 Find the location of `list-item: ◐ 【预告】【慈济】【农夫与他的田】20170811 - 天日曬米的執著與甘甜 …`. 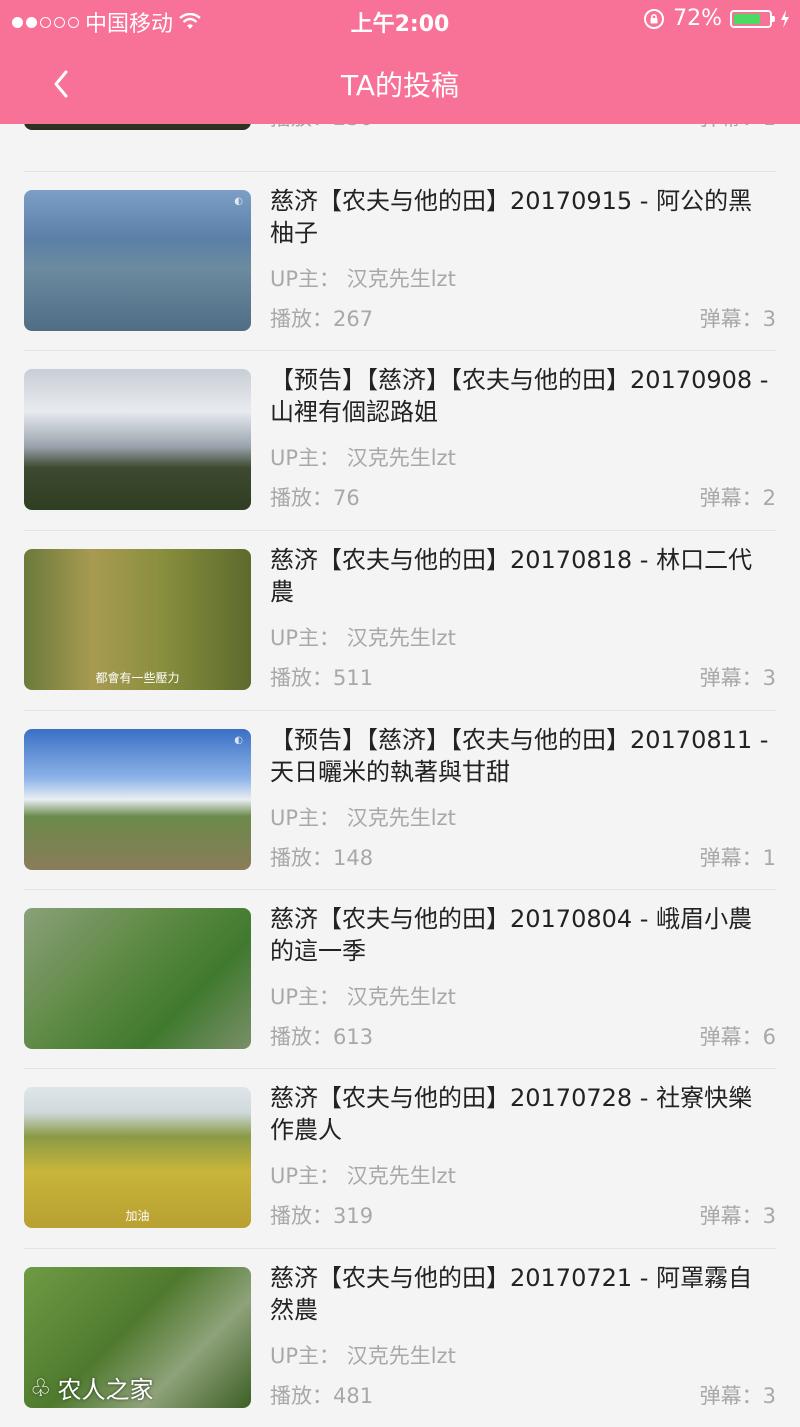

list-item: ◐ 【预告】【慈济】【农夫与他的田】20170811 - 天日曬米的執著與甘甜 … is located at coordinates (400, 799).